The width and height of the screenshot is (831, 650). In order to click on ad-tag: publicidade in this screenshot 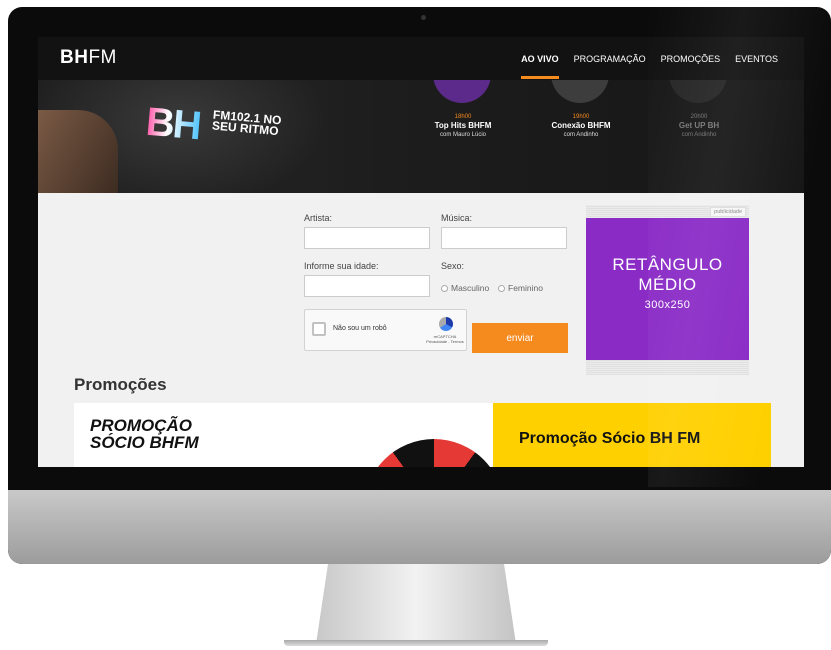, I will do `click(728, 212)`.